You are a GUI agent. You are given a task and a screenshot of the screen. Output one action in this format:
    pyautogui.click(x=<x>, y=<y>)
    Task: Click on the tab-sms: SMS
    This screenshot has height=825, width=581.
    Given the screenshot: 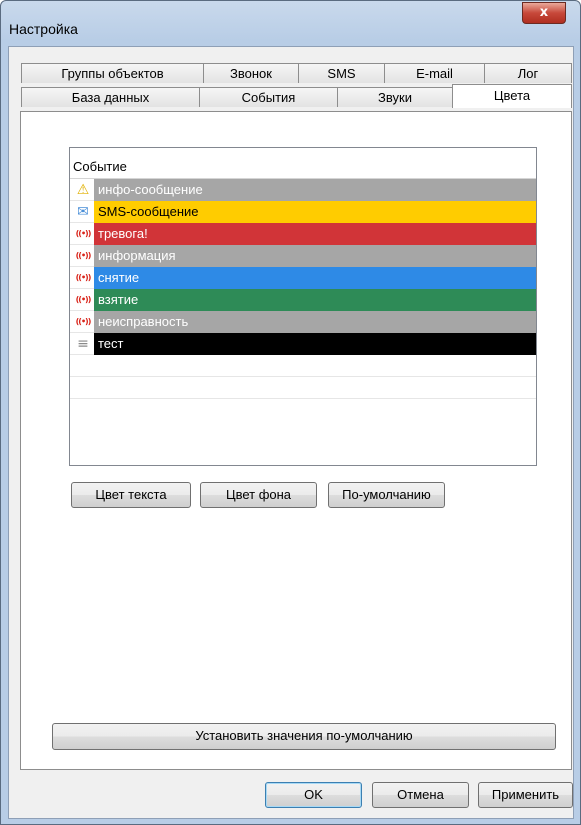 What is the action you would take?
    pyautogui.click(x=341, y=73)
    